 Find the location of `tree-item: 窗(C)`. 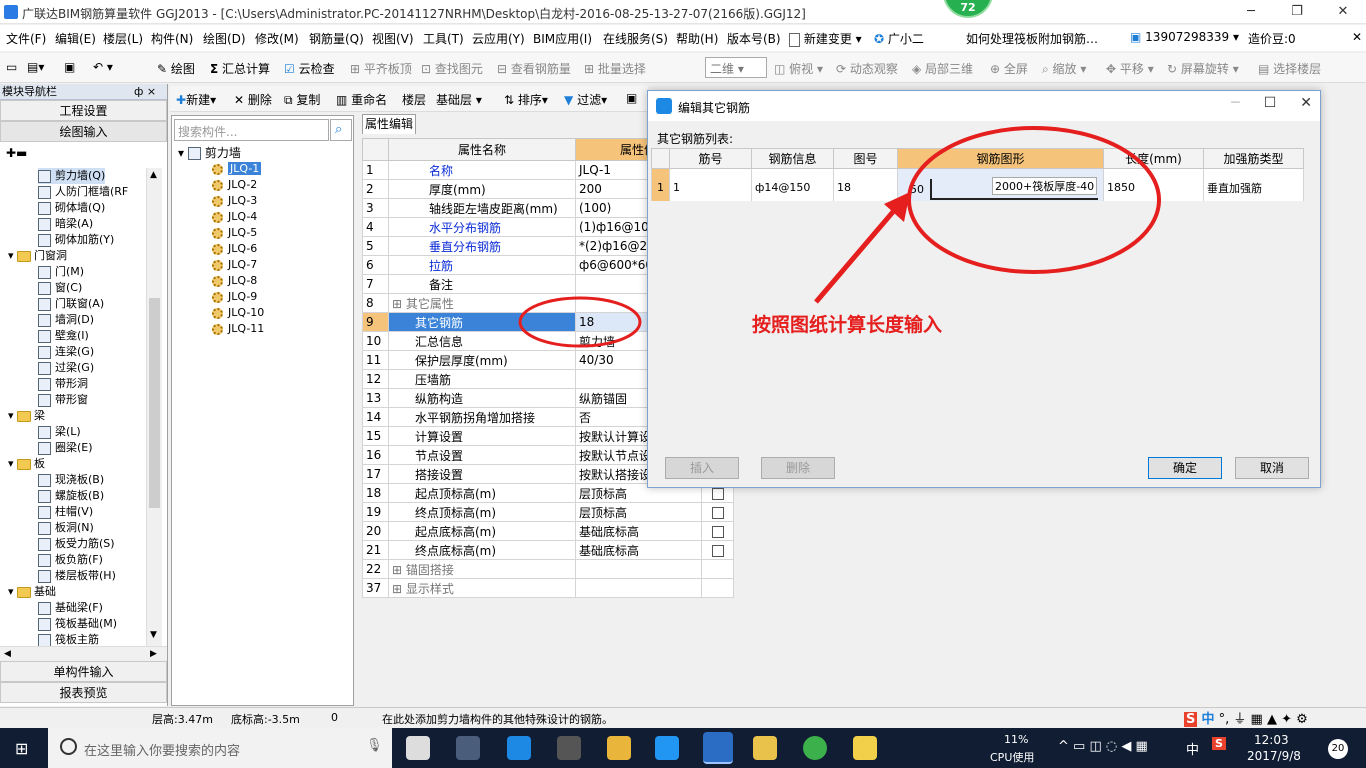

tree-item: 窗(C) is located at coordinates (60, 288).